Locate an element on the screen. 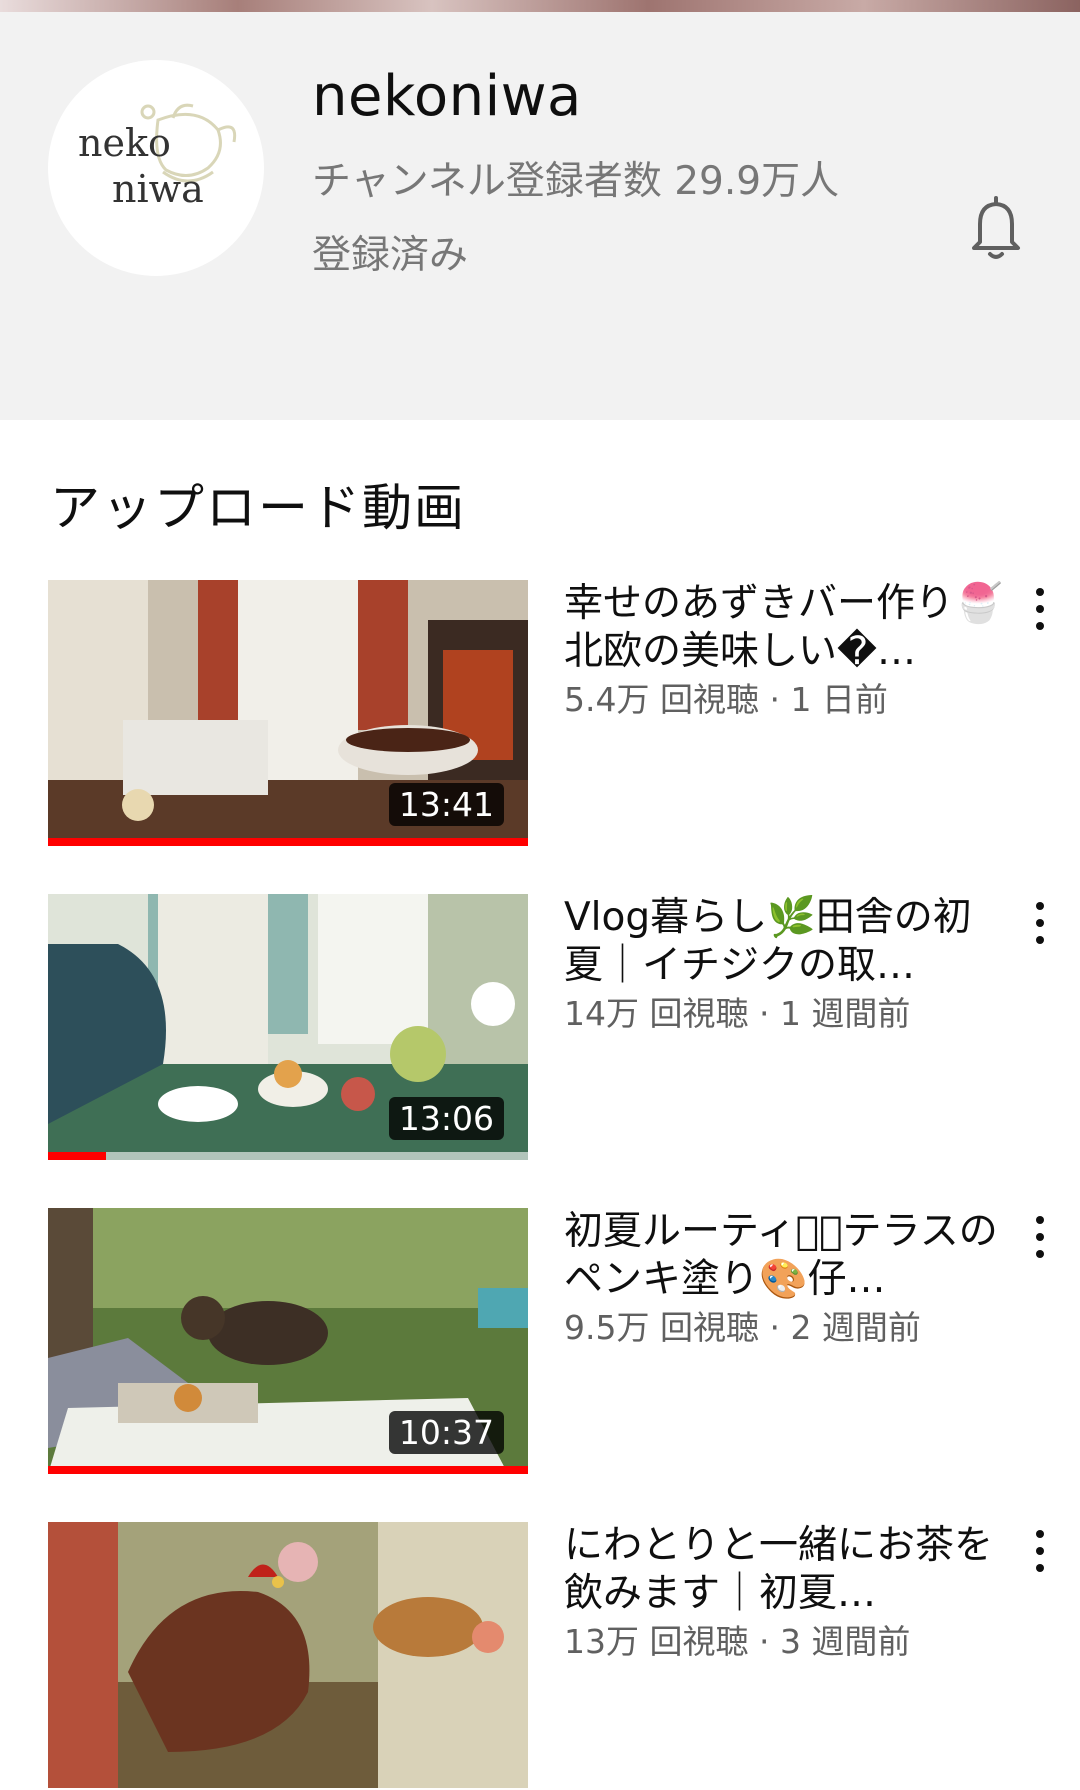  channel-name: nekoniwa is located at coordinates (447, 96).